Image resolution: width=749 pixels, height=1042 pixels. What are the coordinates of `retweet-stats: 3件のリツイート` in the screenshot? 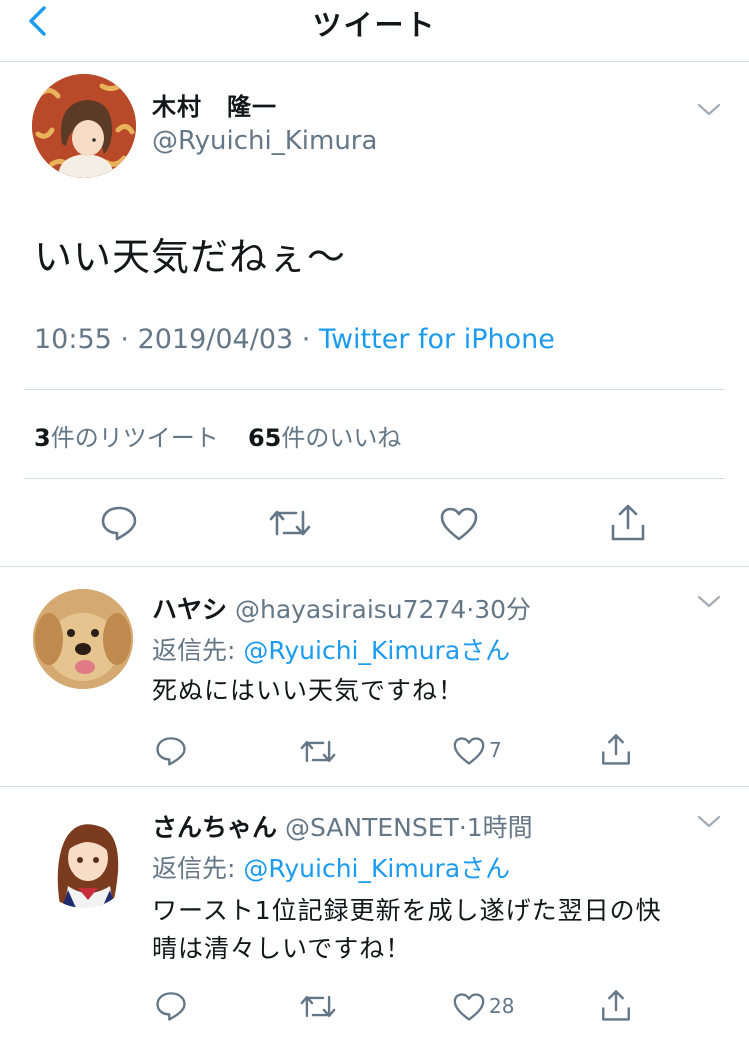 It's located at (126, 438).